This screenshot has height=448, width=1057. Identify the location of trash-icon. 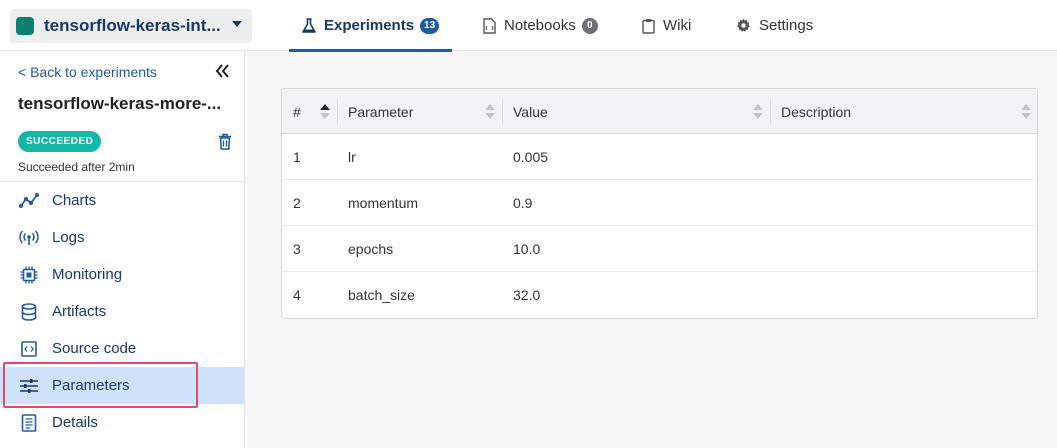
(225, 141).